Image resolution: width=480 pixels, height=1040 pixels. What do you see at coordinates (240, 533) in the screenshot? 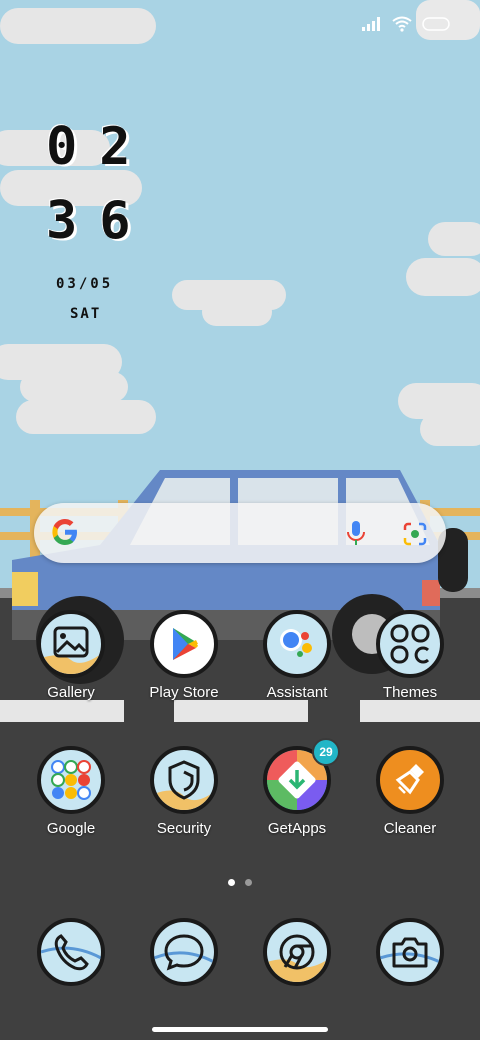
I see `google-search-bar` at bounding box center [240, 533].